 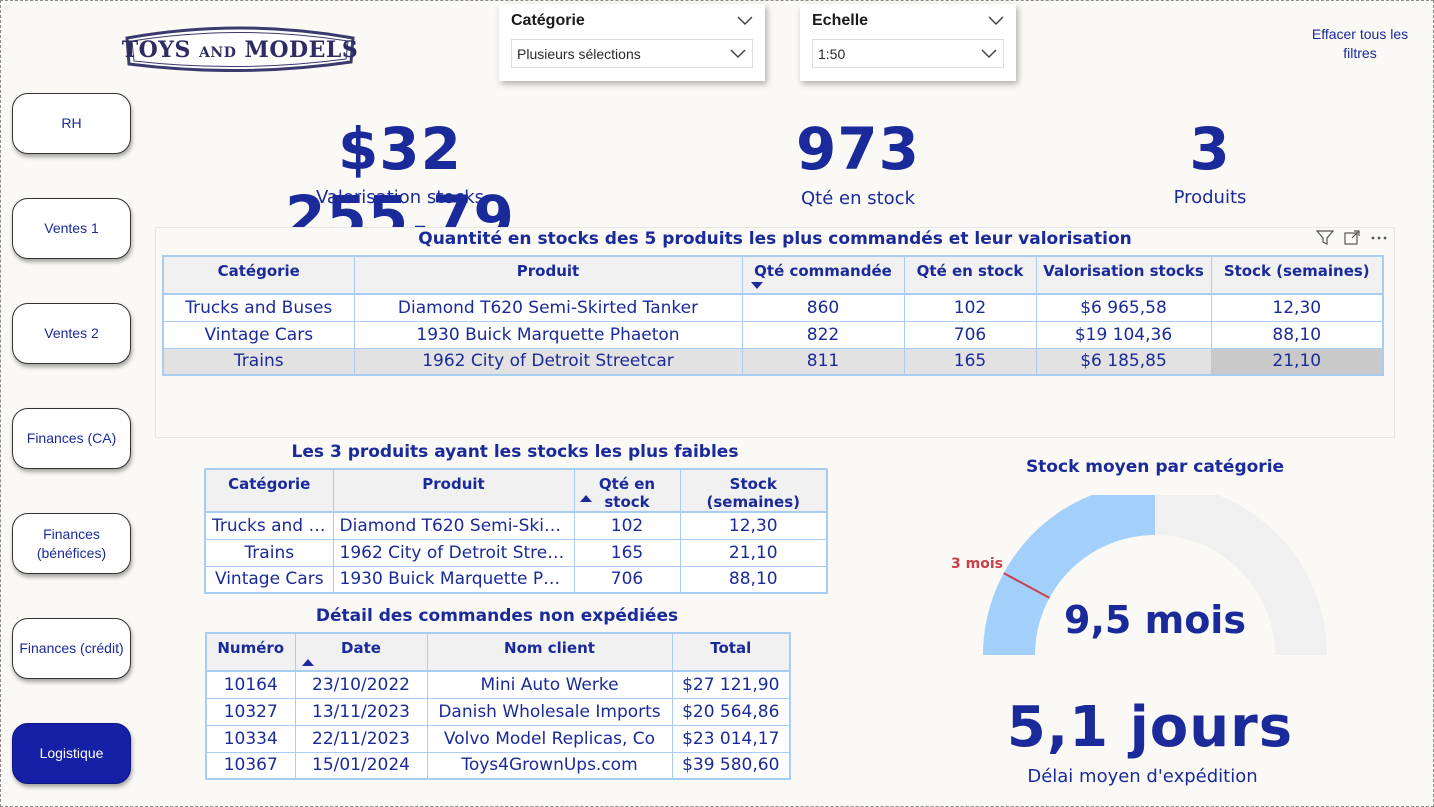 I want to click on cell: $20 564,86, so click(x=731, y=712).